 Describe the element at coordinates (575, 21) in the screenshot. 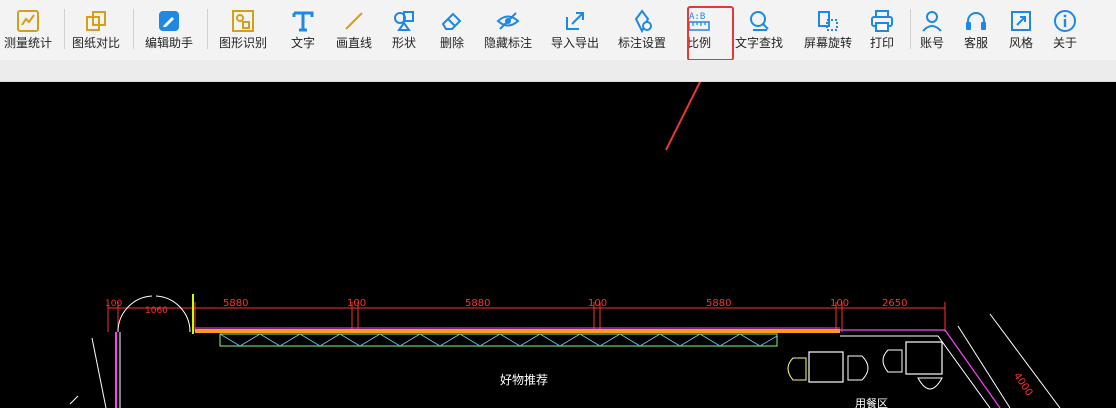

I see `import-export-icon` at that location.